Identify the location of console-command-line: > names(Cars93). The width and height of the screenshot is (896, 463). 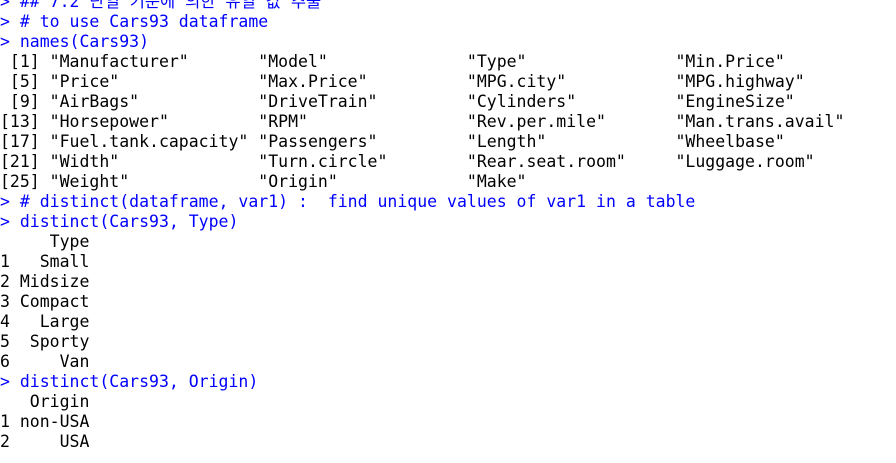
(75, 41).